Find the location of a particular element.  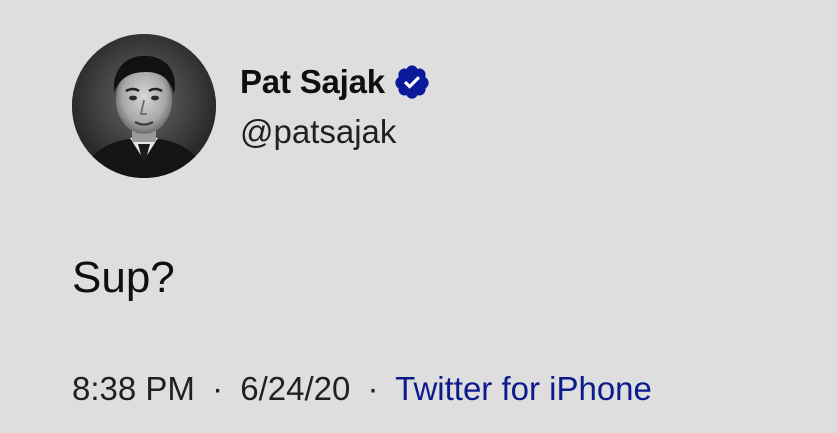

avatar is located at coordinates (144, 106).